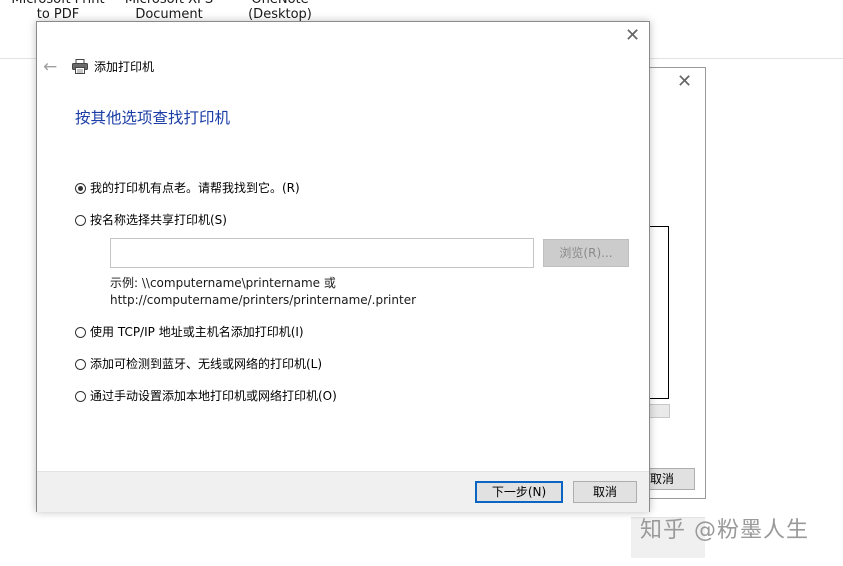 The width and height of the screenshot is (843, 566). I want to click on printer-label-onenote: OneNote (Desktop), so click(280, 11).